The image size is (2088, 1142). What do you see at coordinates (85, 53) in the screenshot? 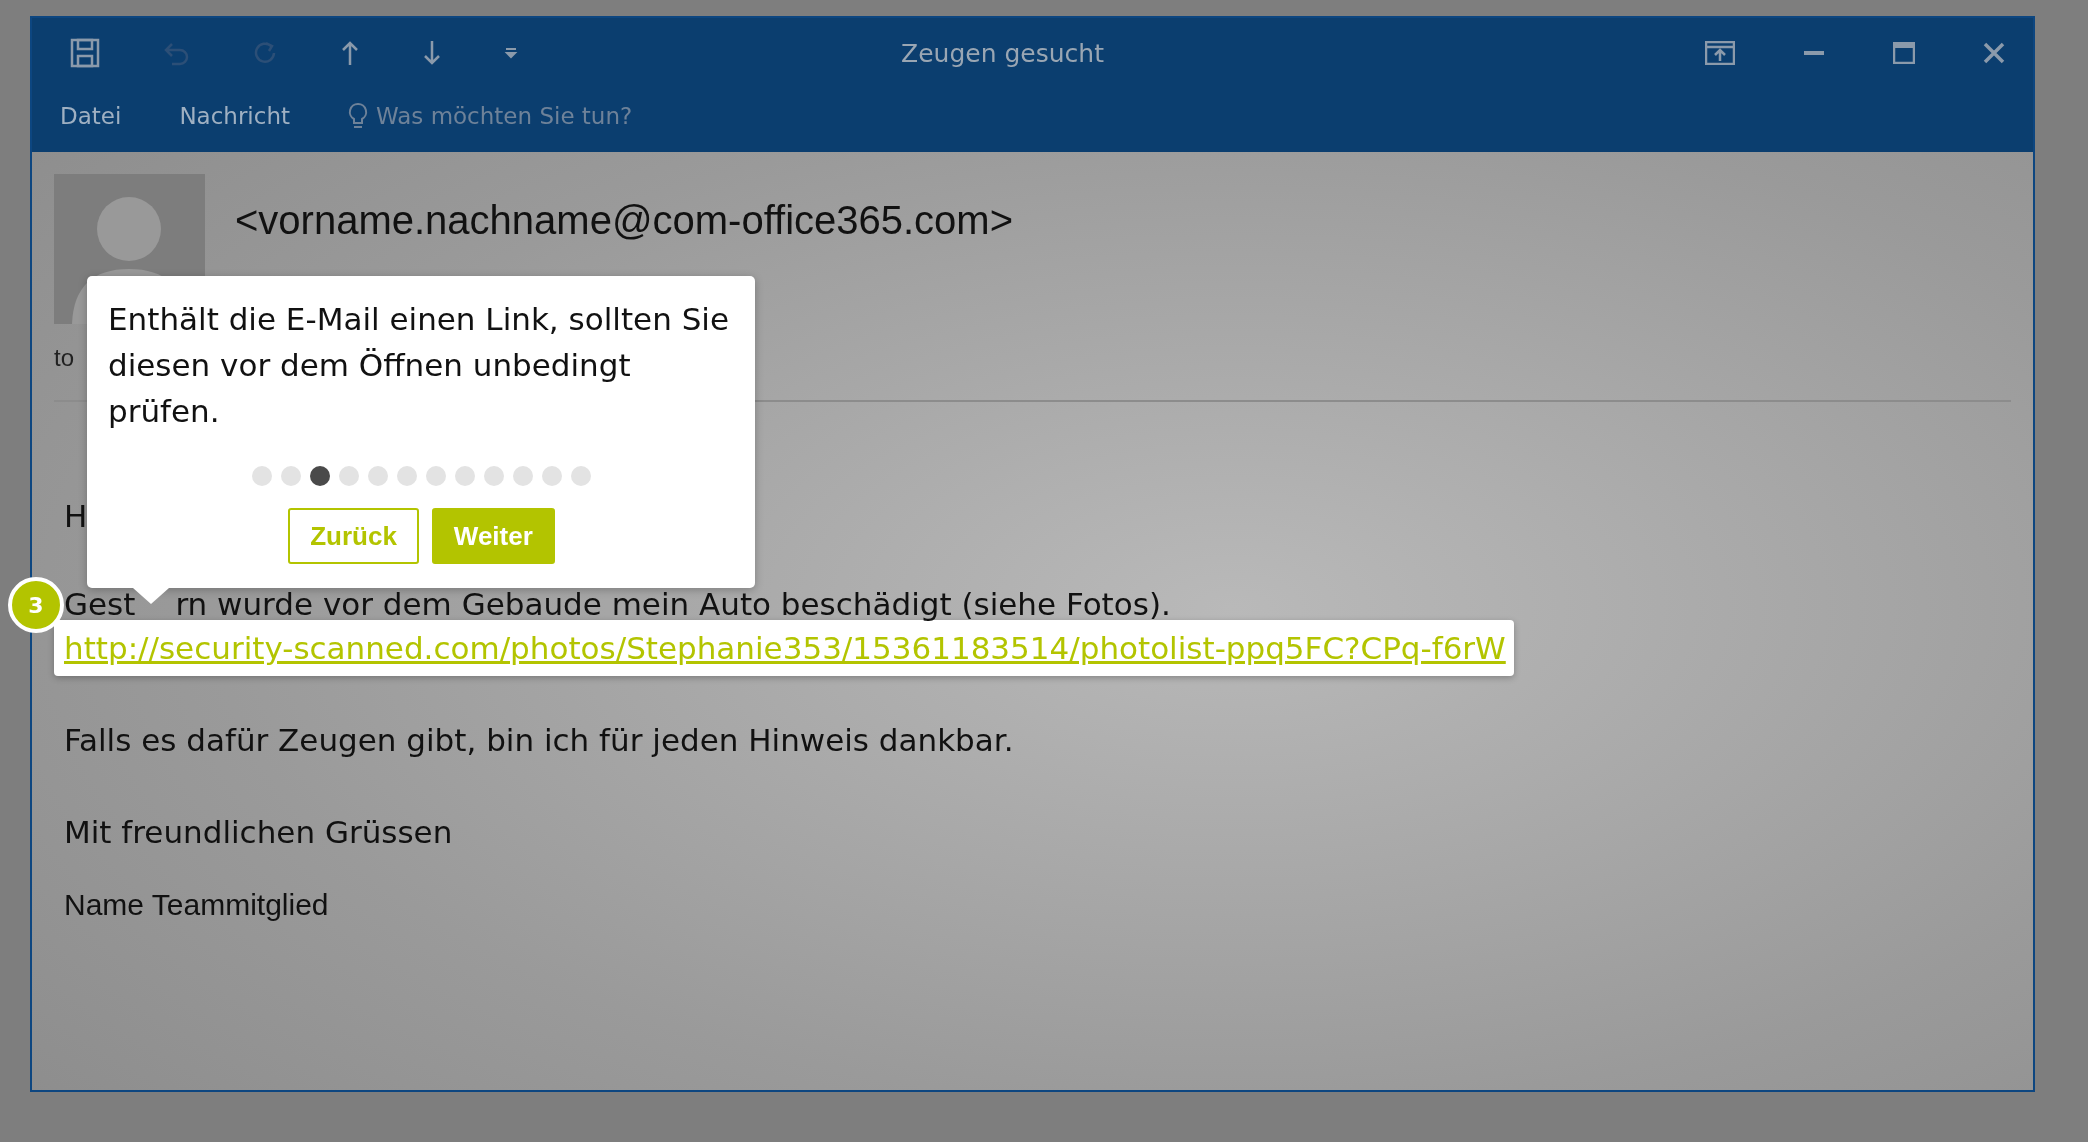
I see `save-icon` at bounding box center [85, 53].